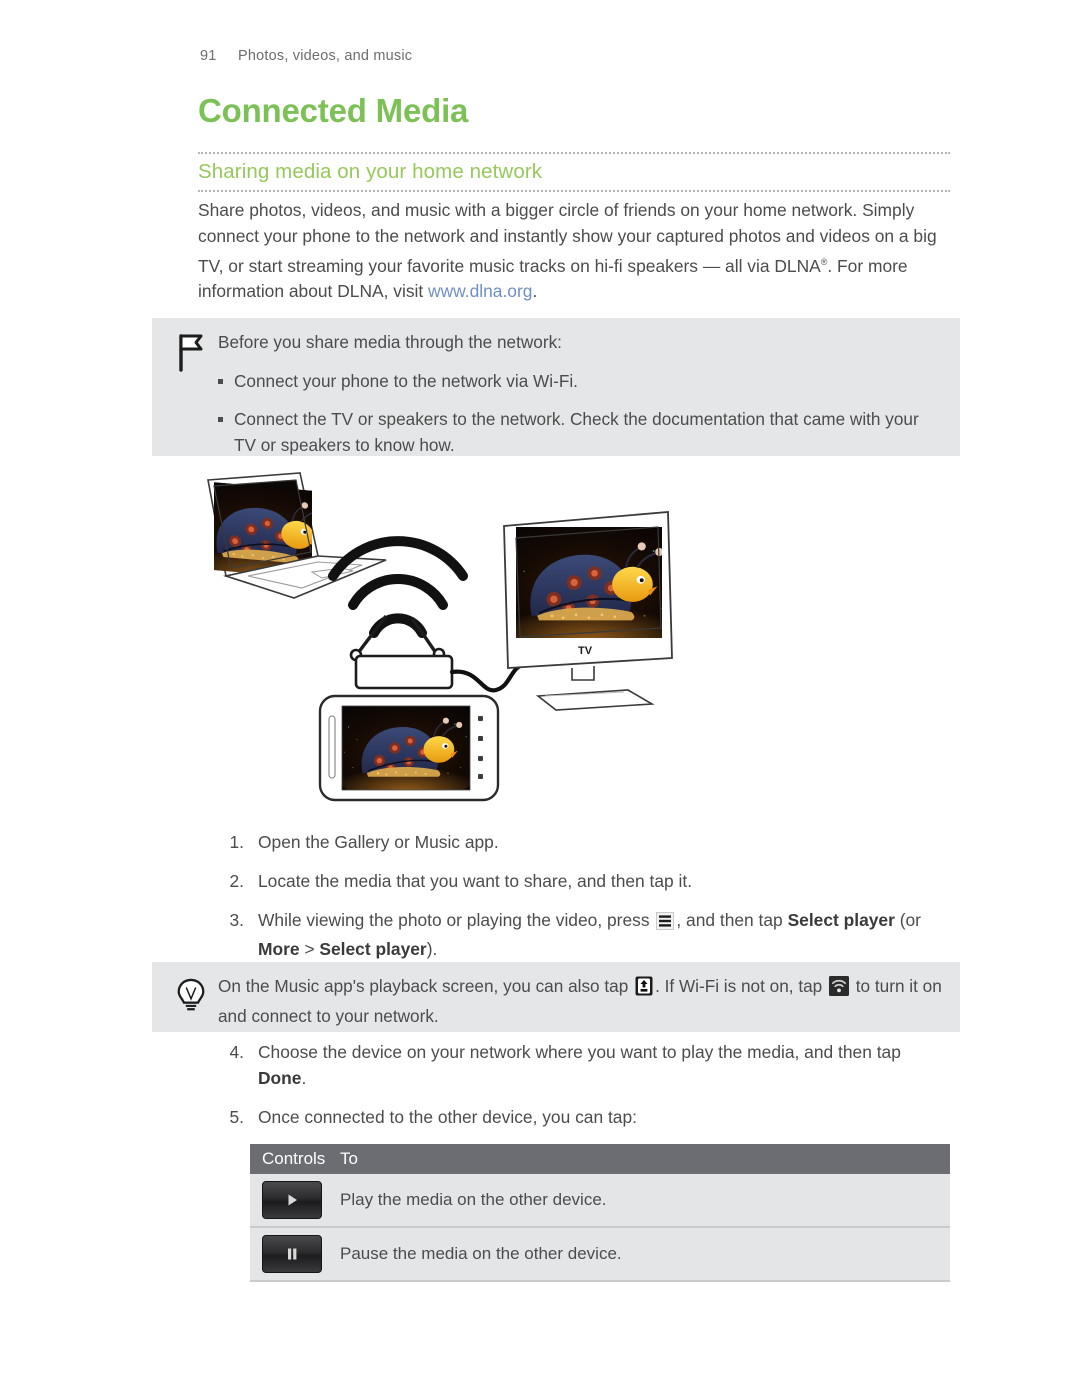  What do you see at coordinates (398, 587) in the screenshot?
I see `wifi-signal-up` at bounding box center [398, 587].